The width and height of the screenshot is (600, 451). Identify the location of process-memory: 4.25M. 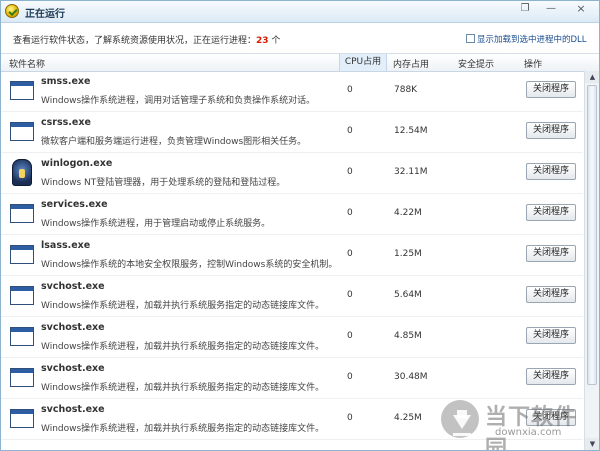
(408, 418).